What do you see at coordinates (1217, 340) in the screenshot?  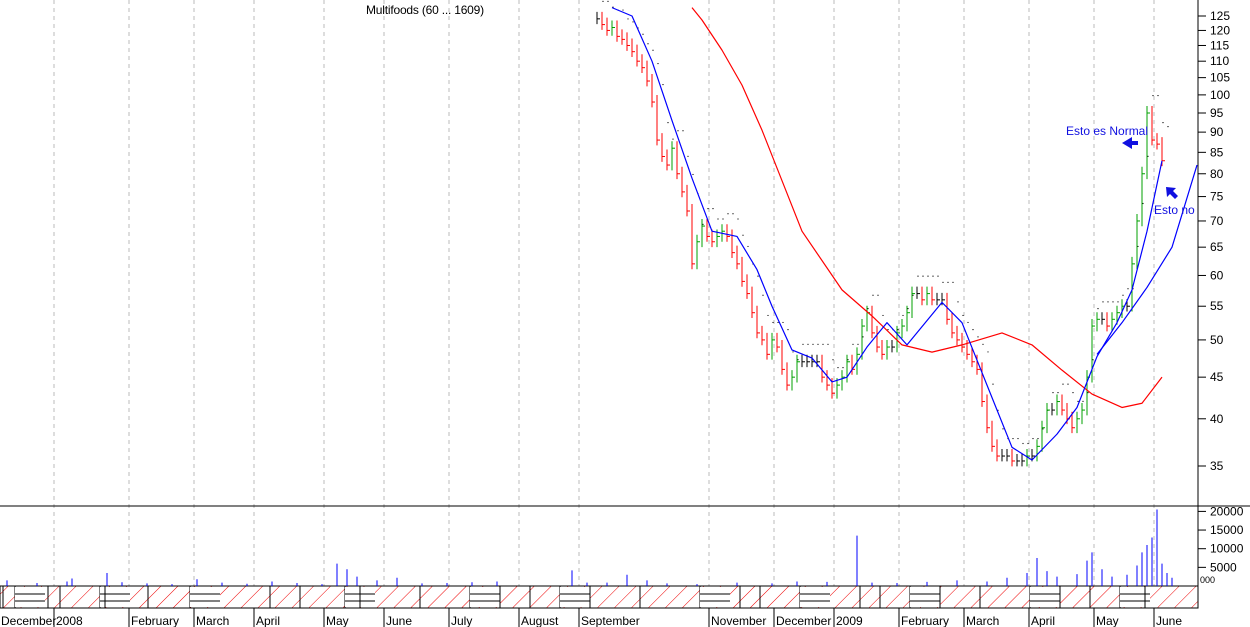 I see `price-tick-label: 50` at bounding box center [1217, 340].